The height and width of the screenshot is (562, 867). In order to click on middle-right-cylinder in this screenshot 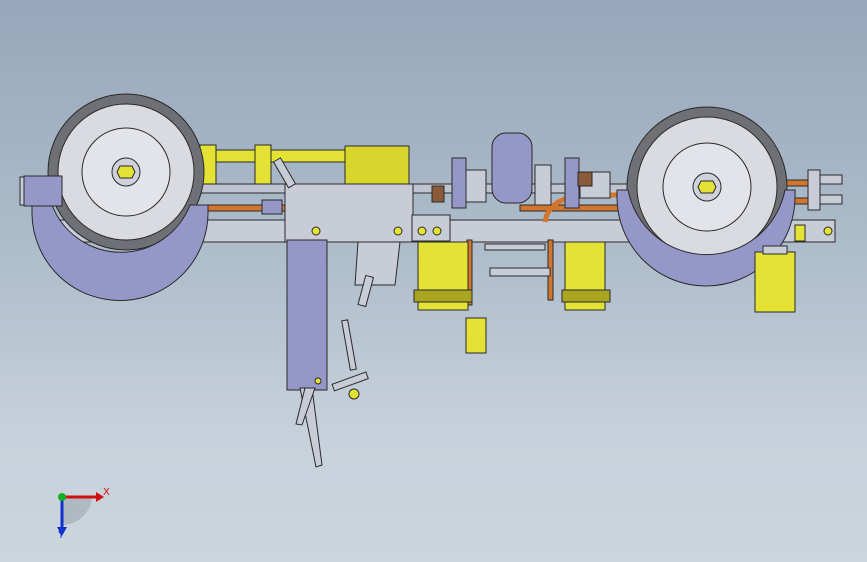, I will do `click(586, 276)`.